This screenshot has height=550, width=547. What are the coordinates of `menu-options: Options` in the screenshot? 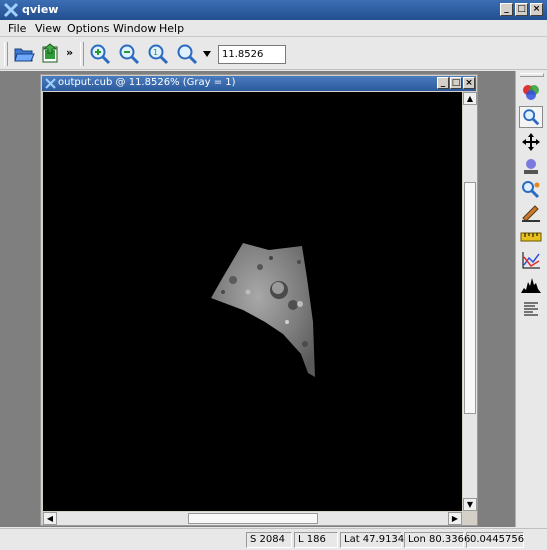 It's located at (88, 28).